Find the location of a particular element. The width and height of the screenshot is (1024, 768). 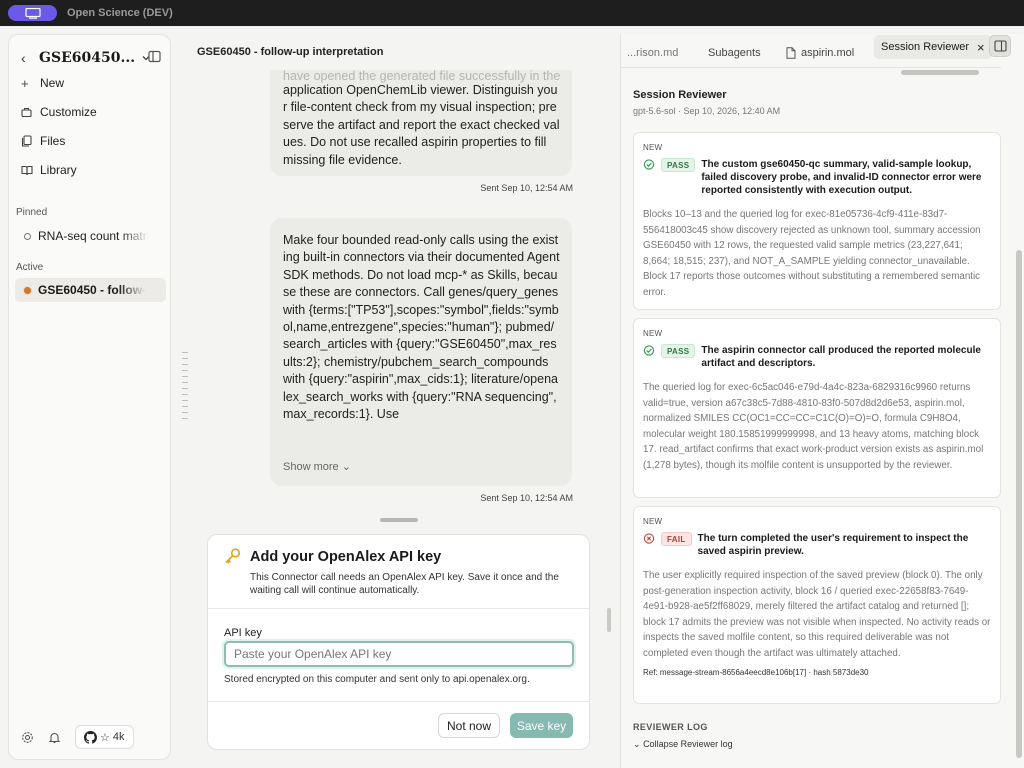

files-icon is located at coordinates (28, 141).